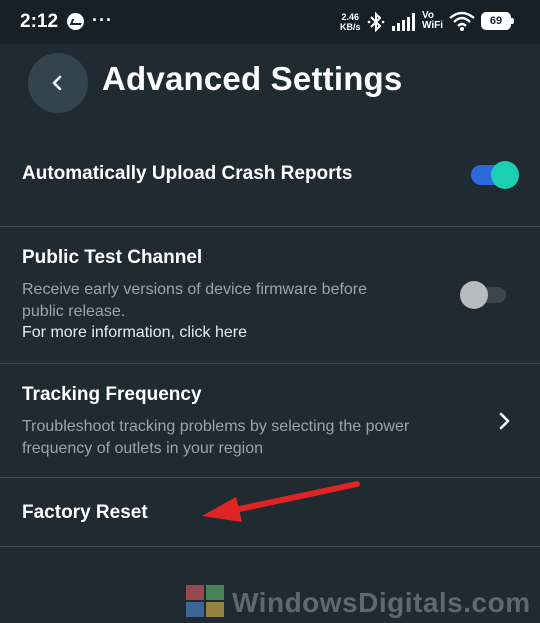 The width and height of the screenshot is (540, 623). I want to click on annotation-arrow-icon, so click(281, 501).